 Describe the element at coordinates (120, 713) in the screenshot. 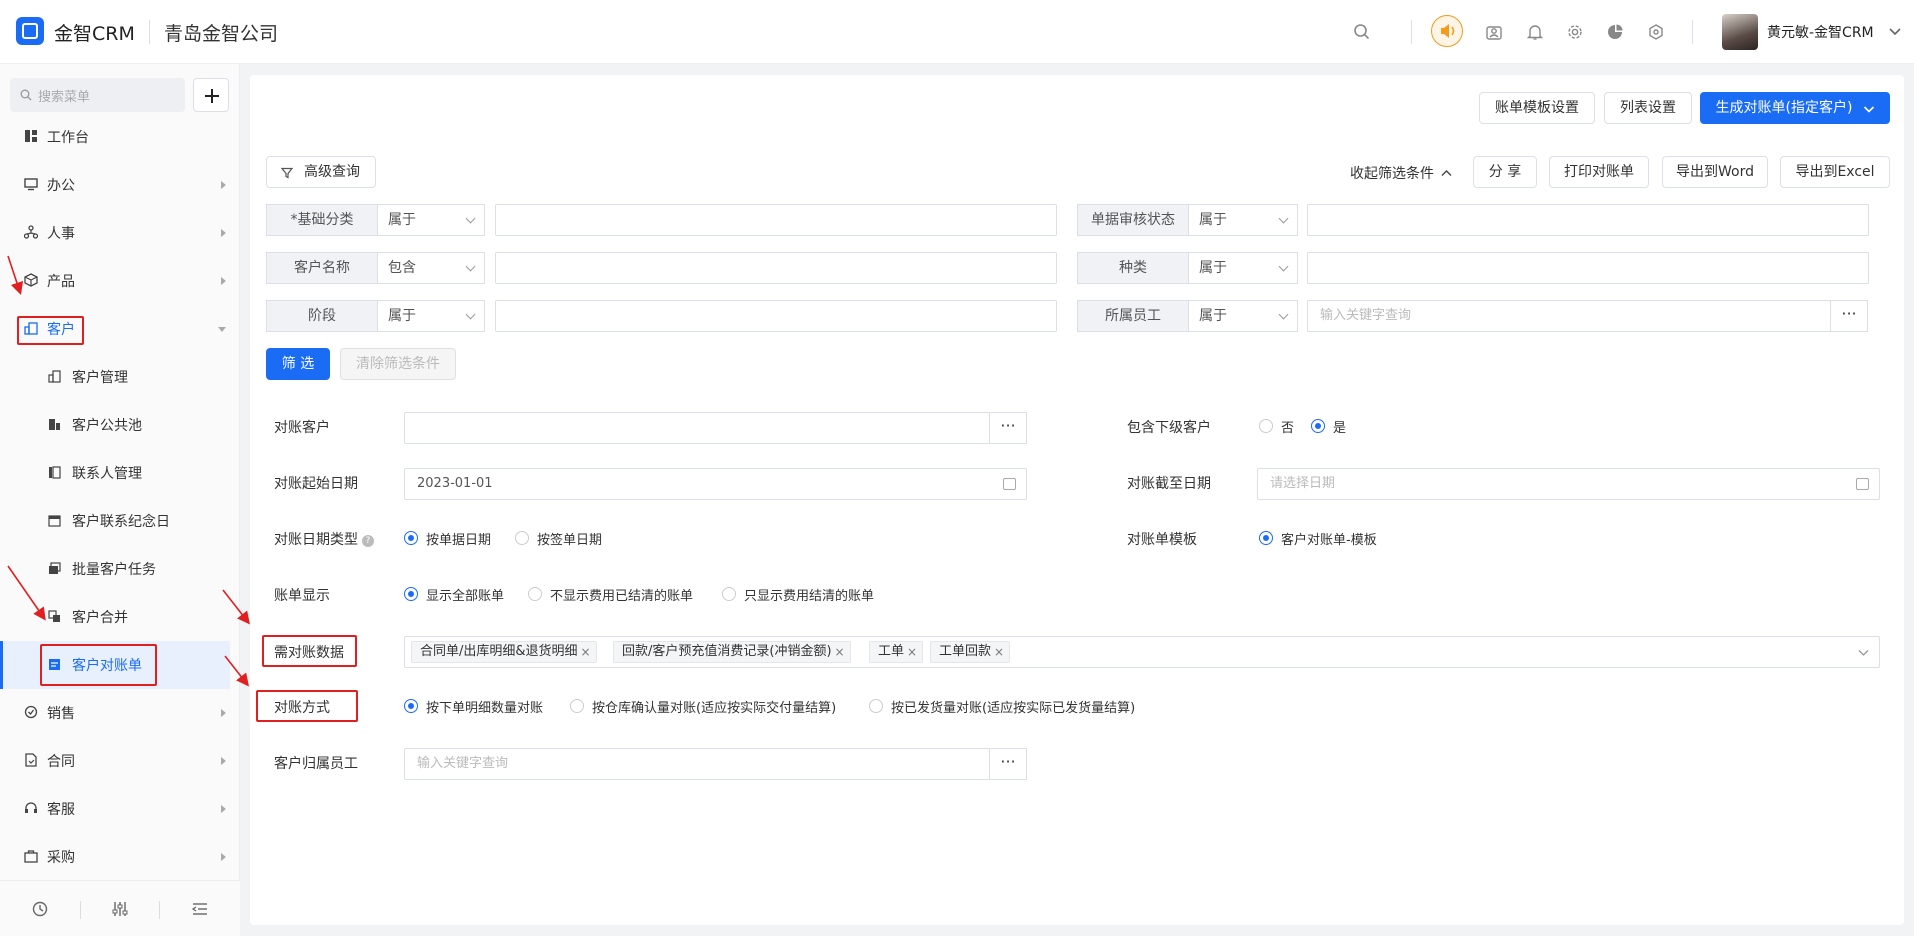

I see `sidebar-item-sales: 销售` at that location.